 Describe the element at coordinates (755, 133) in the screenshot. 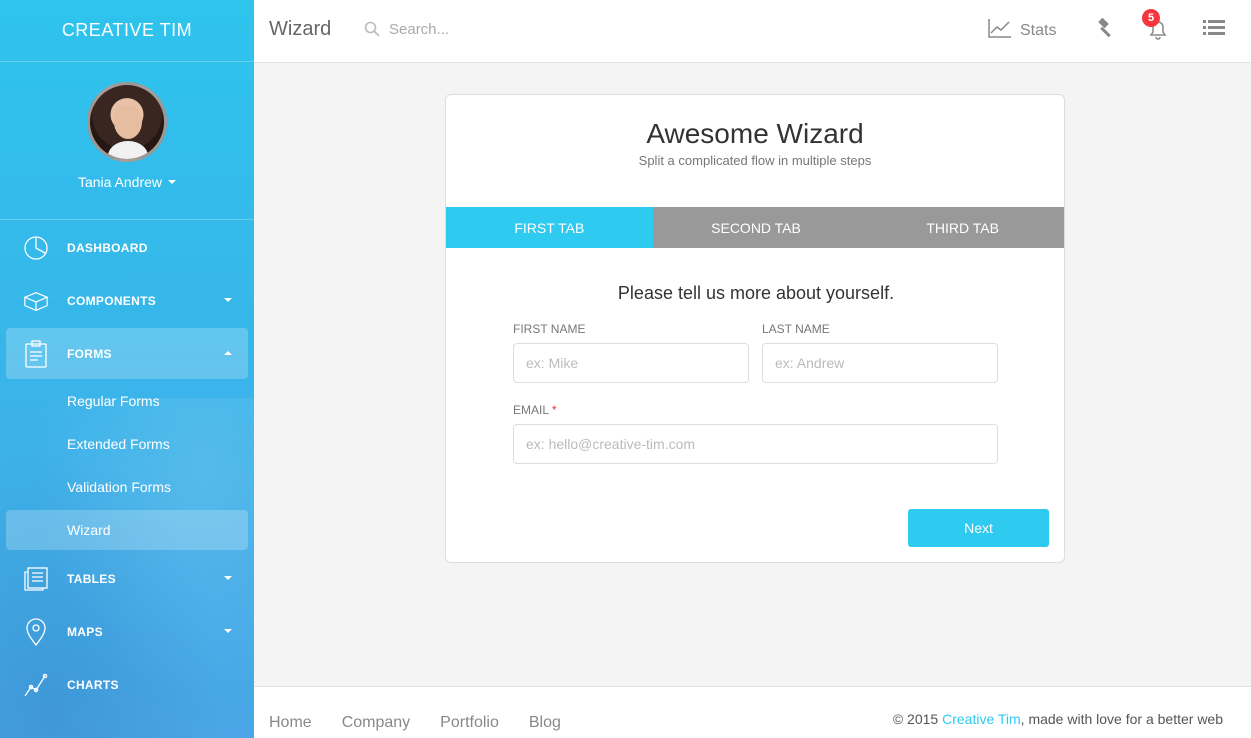

I see `wizard-title: Awesome Wizard` at that location.